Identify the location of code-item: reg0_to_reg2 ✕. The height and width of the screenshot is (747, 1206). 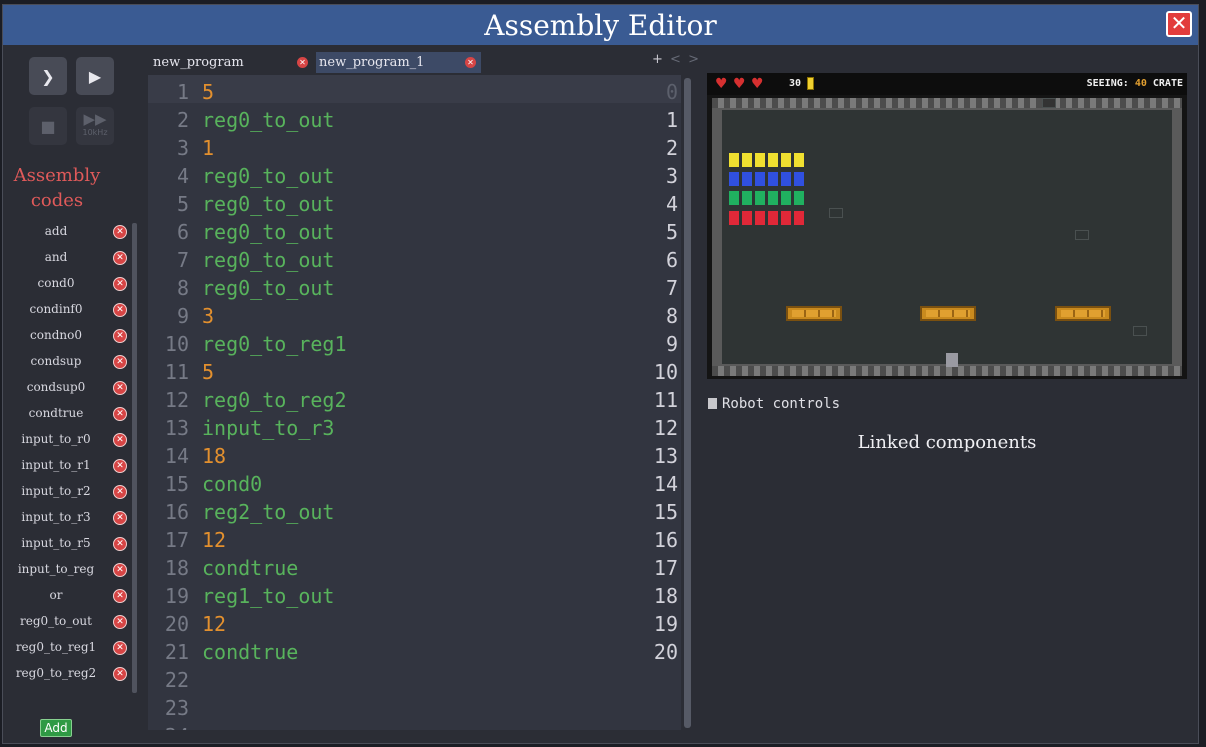
(67, 674).